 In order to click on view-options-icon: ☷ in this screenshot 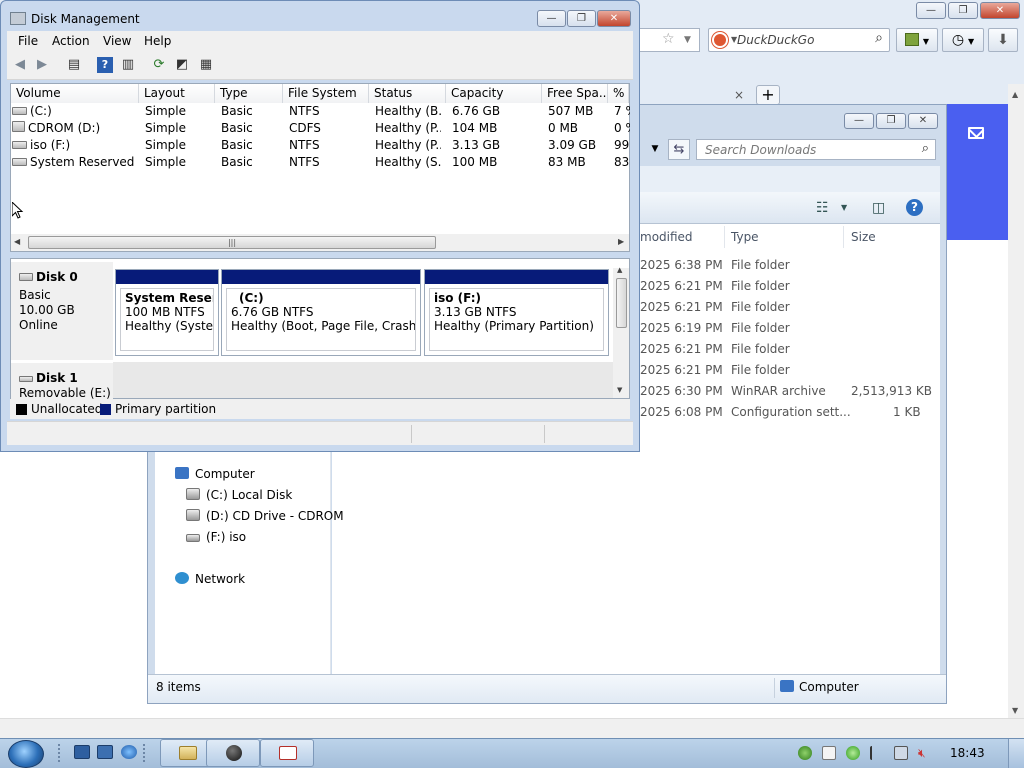, I will do `click(822, 208)`.